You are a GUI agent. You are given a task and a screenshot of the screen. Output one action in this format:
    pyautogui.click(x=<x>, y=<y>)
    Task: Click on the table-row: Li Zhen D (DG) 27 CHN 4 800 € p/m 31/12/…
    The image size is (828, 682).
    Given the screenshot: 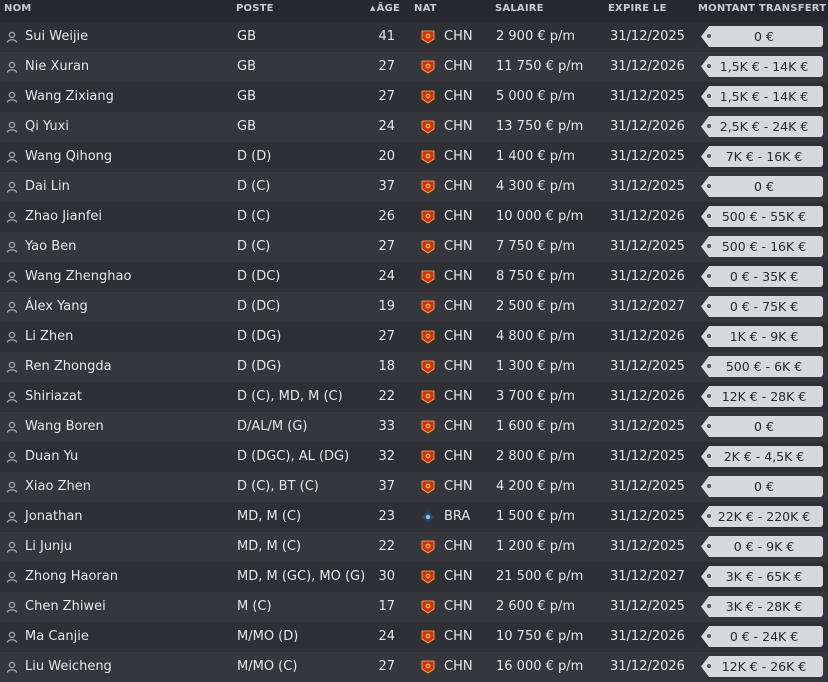 What is the action you would take?
    pyautogui.click(x=414, y=337)
    